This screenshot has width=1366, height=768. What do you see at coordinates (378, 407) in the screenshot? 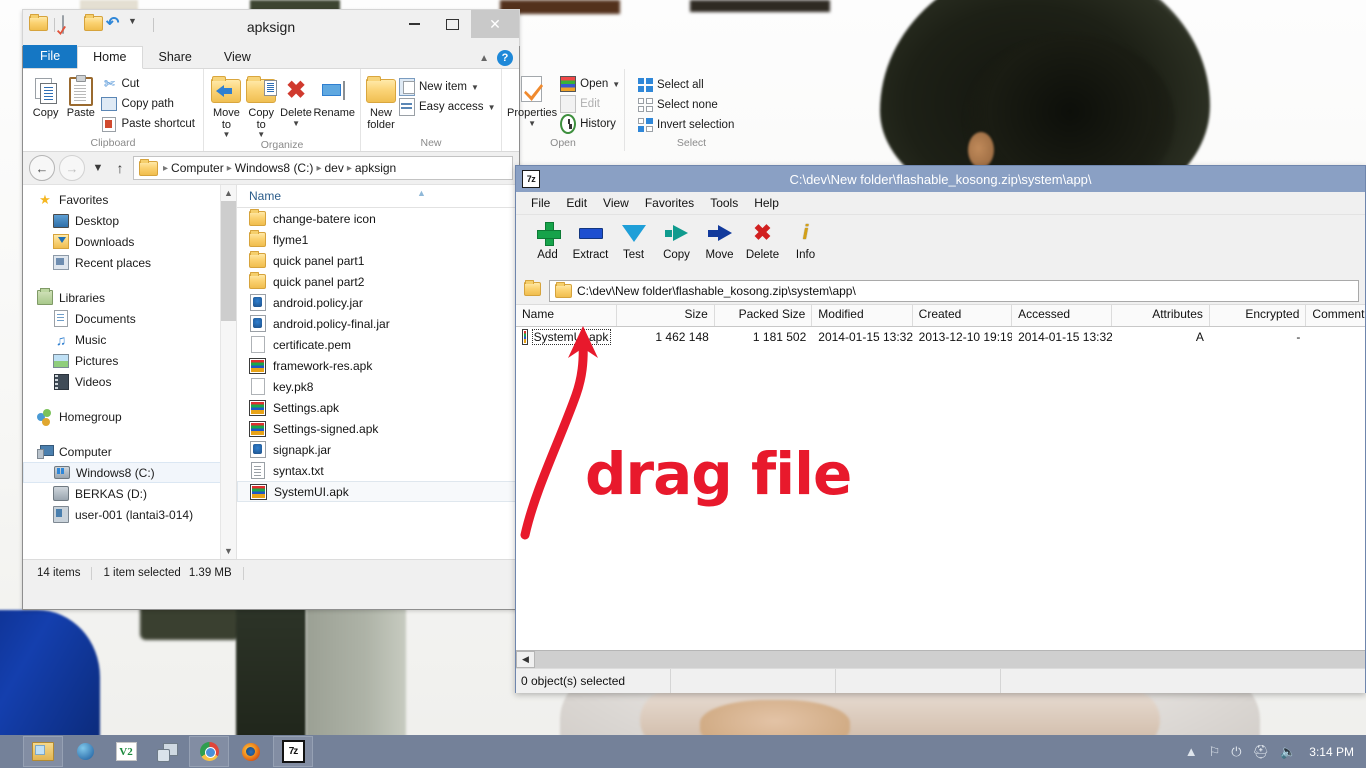
I see `list-item: Settings.apk` at bounding box center [378, 407].